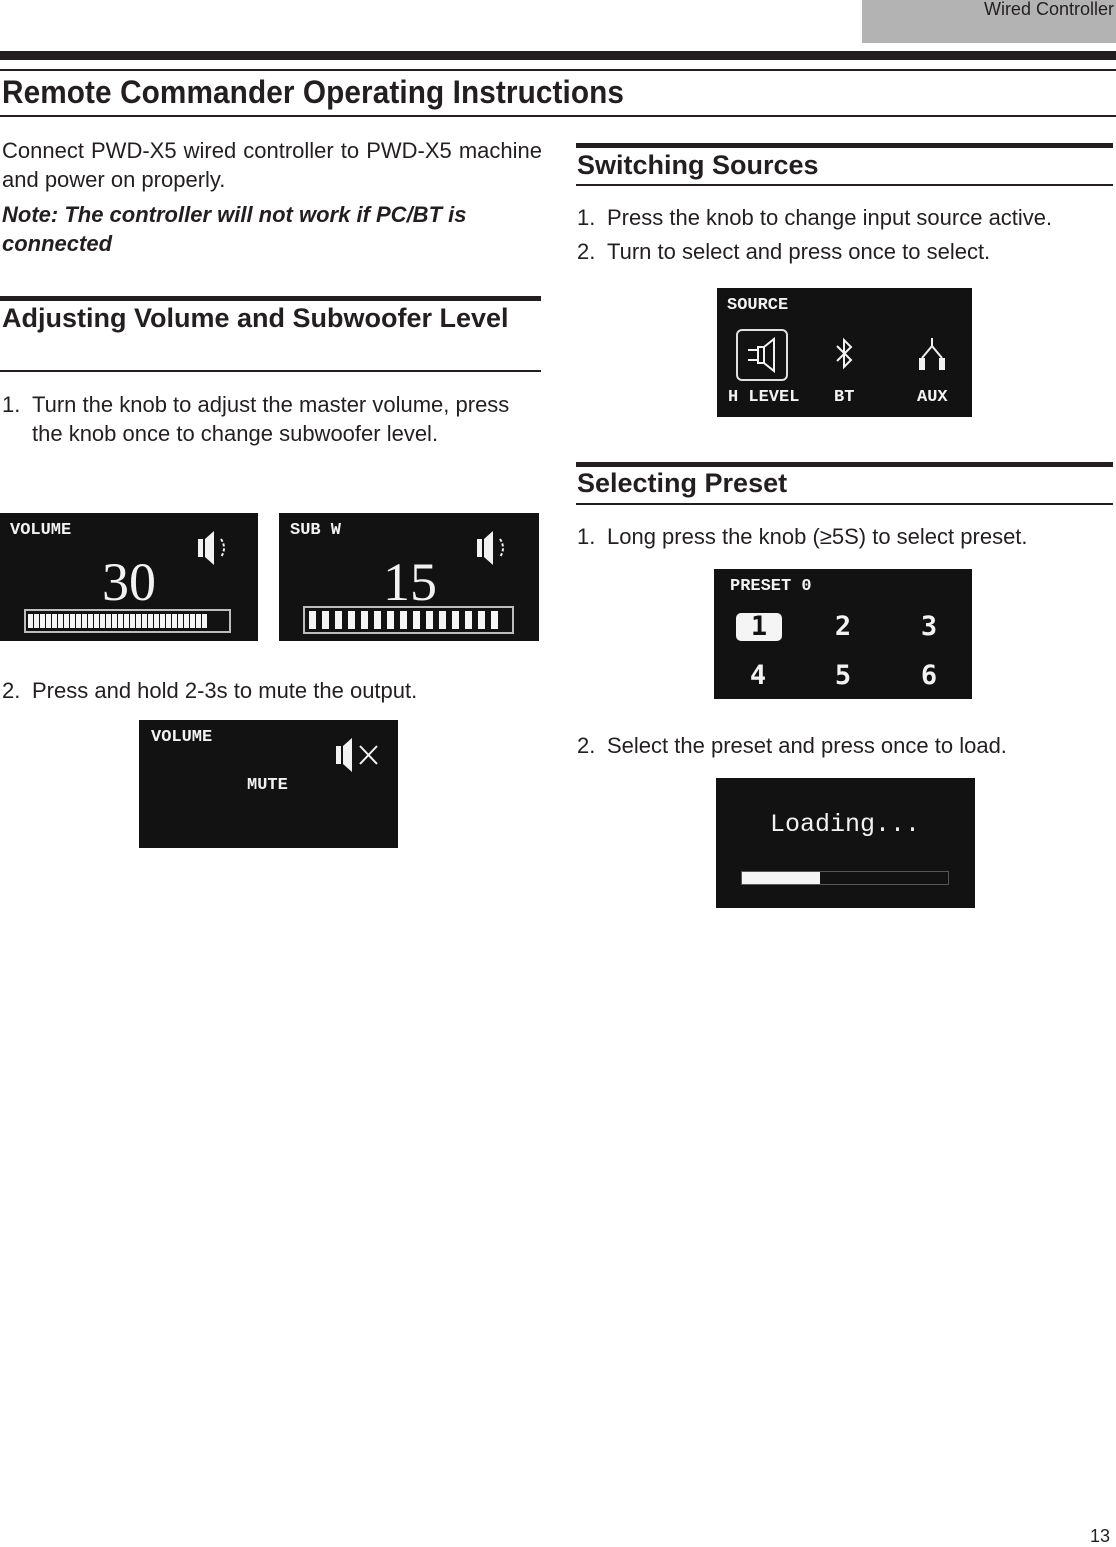  I want to click on mute-screen: VOLUME MUTE, so click(268, 784).